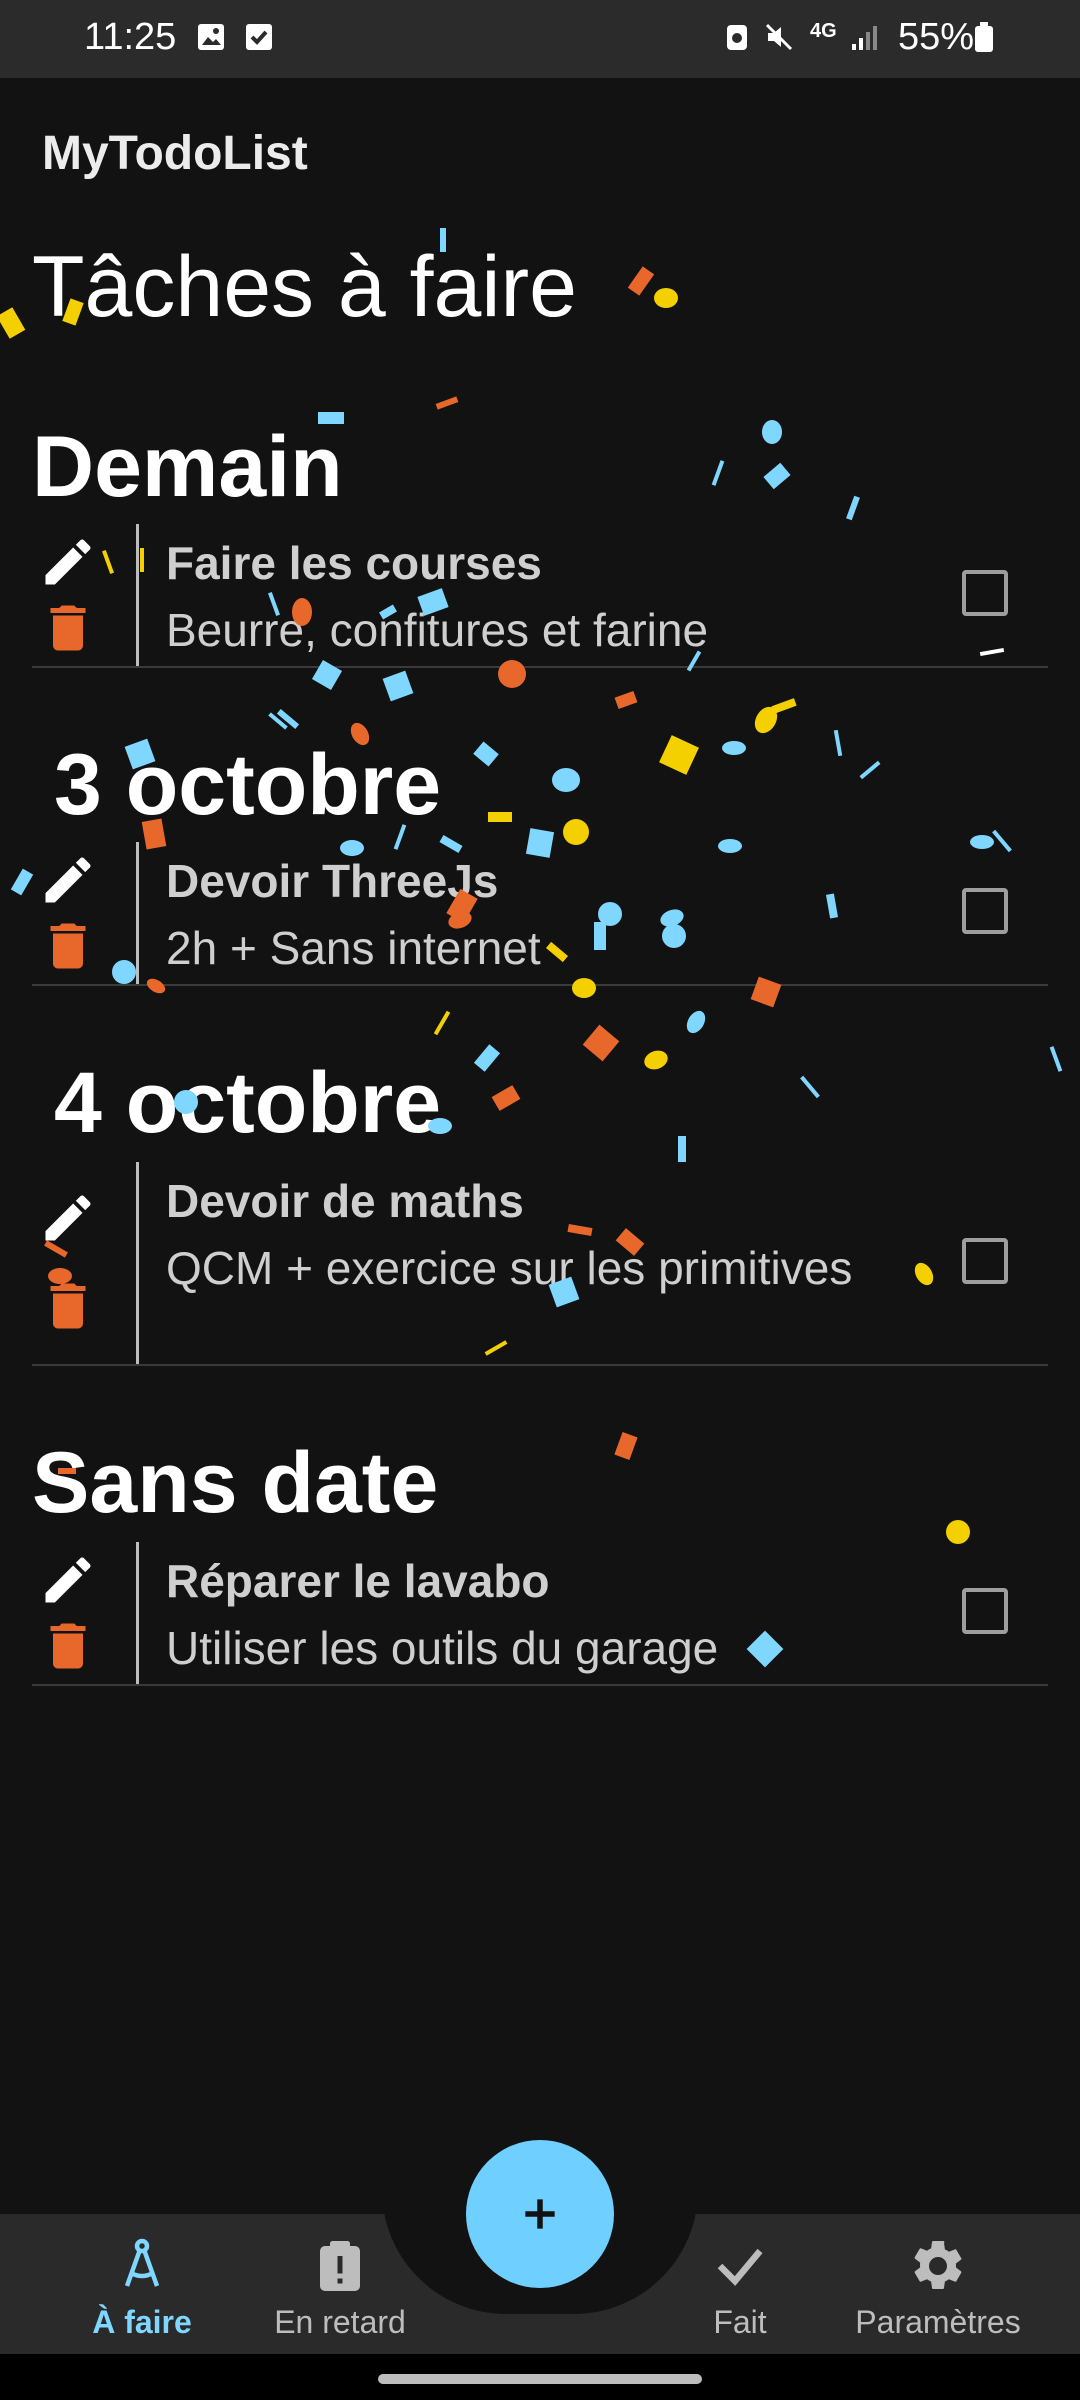 The height and width of the screenshot is (2400, 1080). Describe the element at coordinates (938, 2322) in the screenshot. I see `nav-label: Paramètres` at that location.